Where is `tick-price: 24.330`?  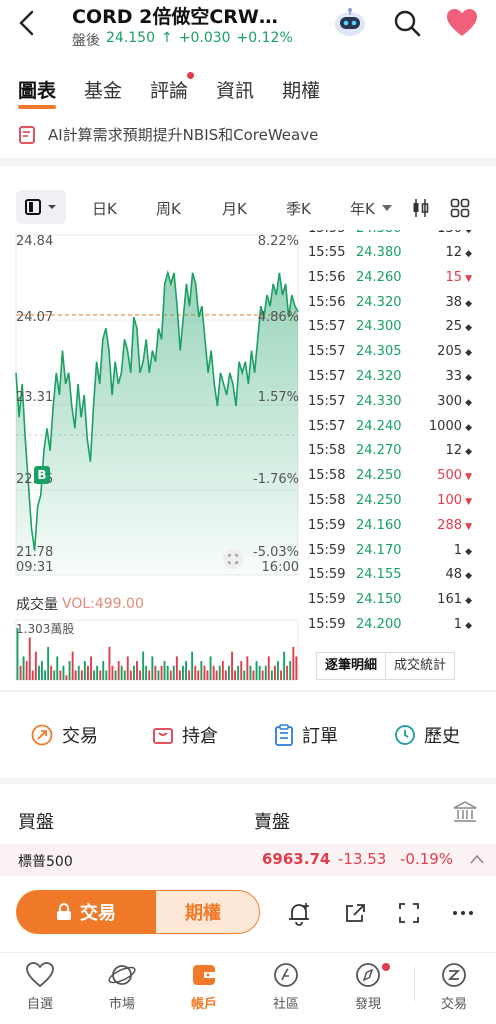 tick-price: 24.330 is located at coordinates (379, 401).